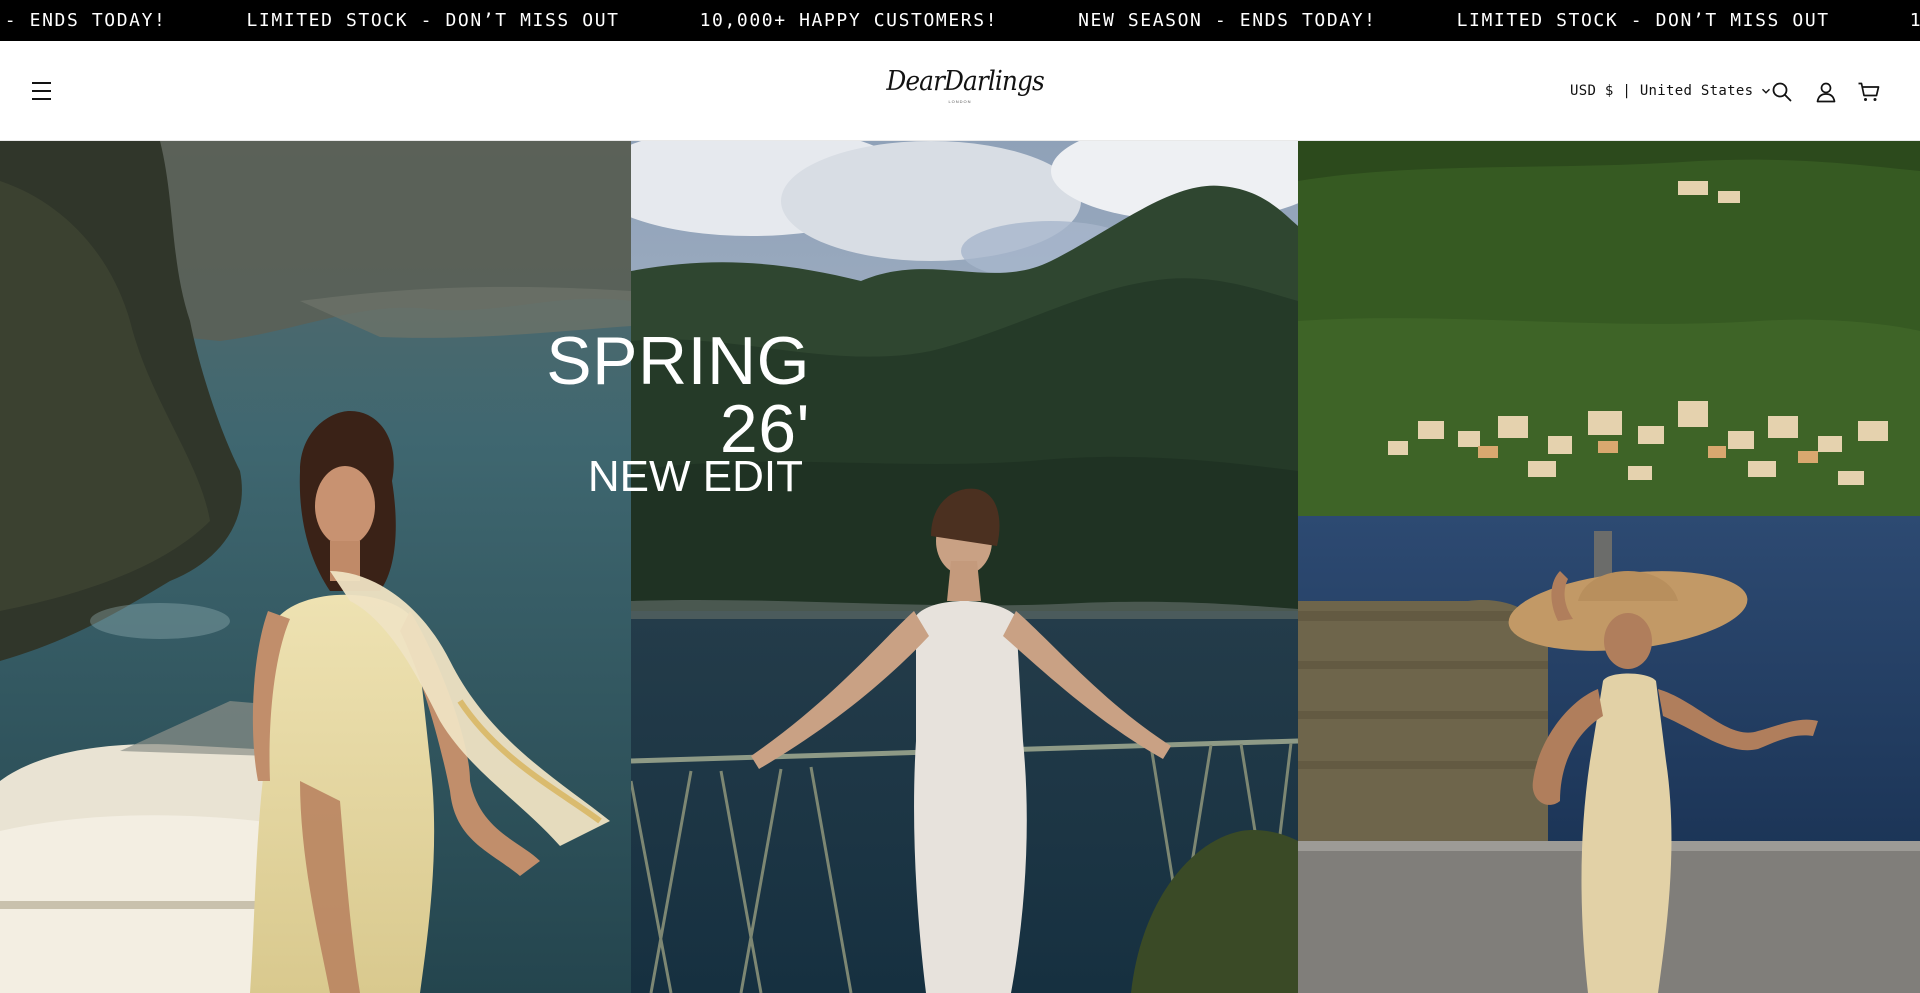 The width and height of the screenshot is (1920, 993). I want to click on currency-country-selector: USD $ | United States, so click(1670, 91).